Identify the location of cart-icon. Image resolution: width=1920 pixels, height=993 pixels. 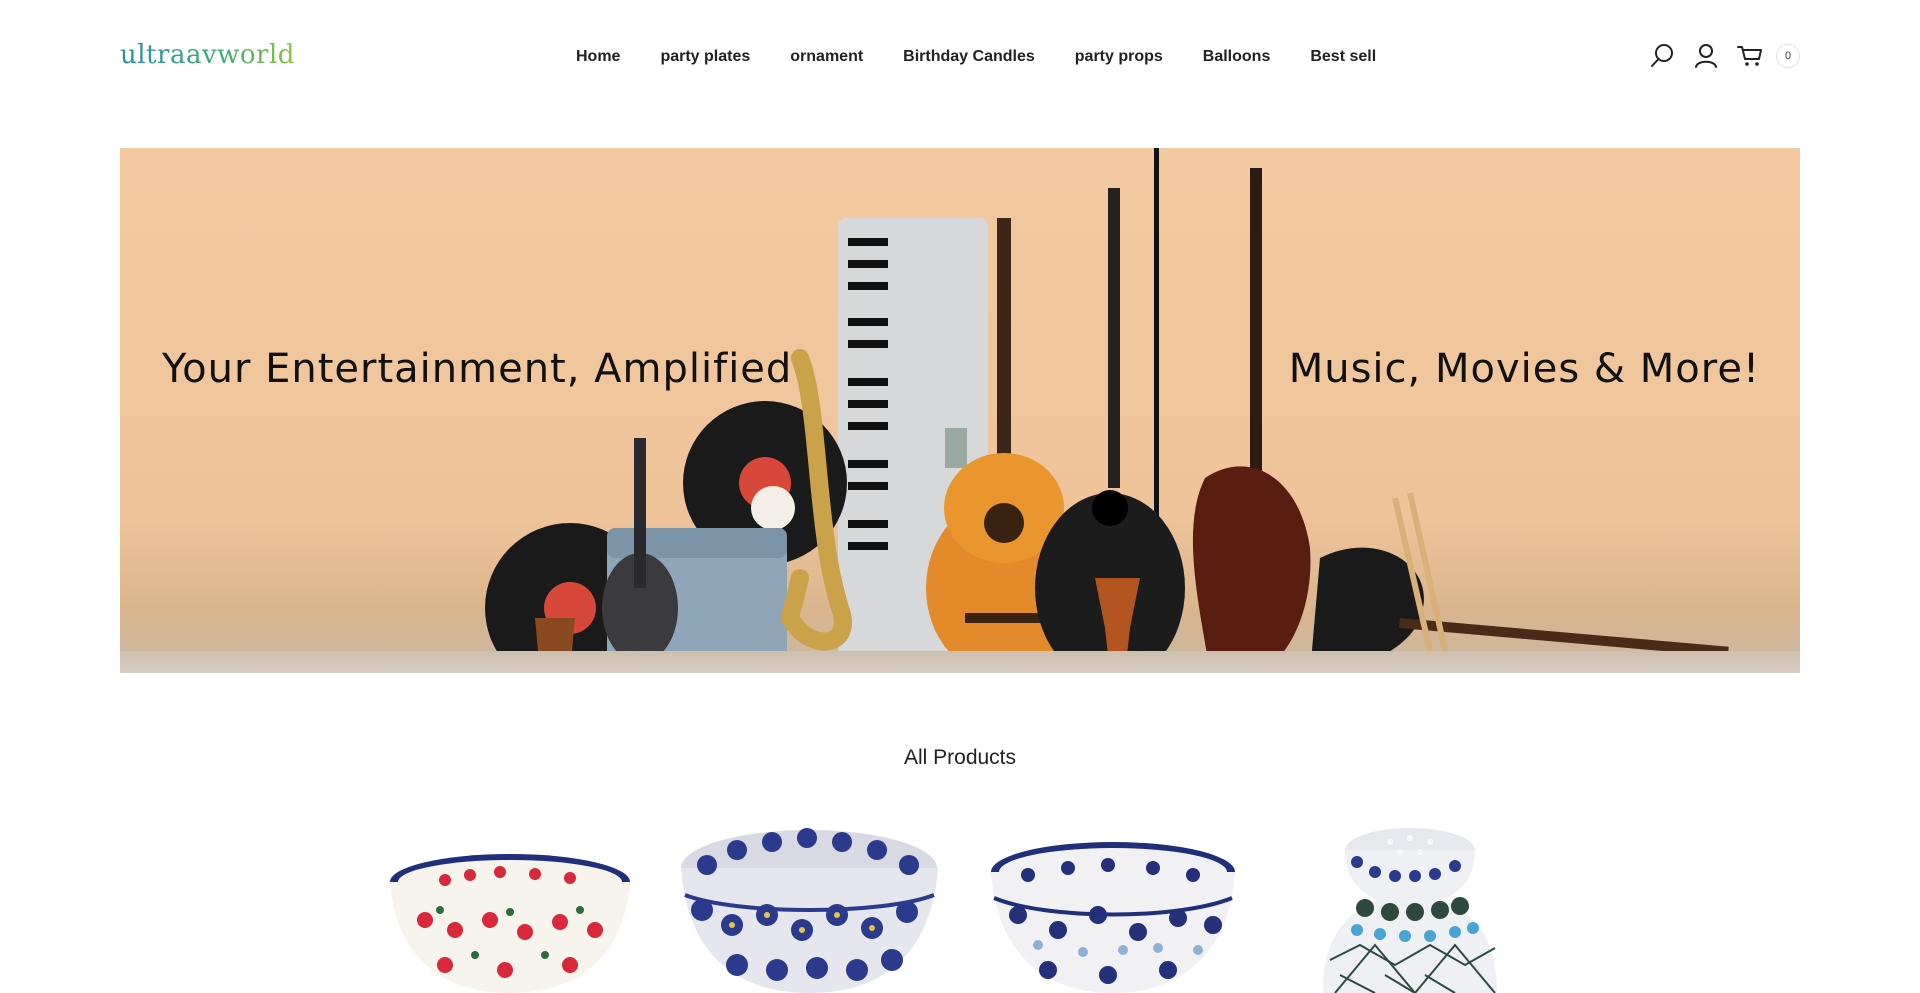
(1750, 56).